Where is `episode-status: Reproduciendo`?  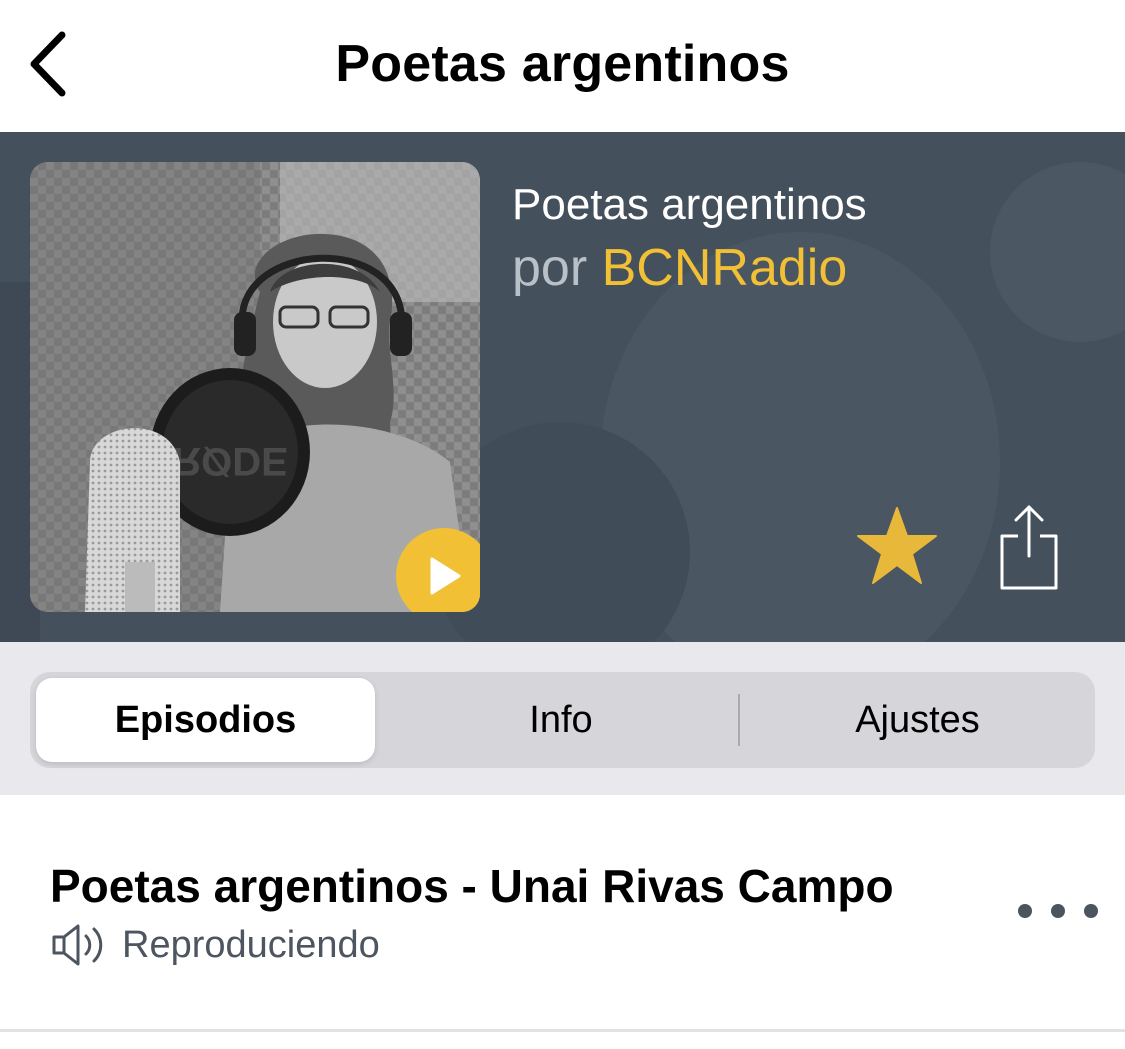 episode-status: Reproduciendo is located at coordinates (215, 945).